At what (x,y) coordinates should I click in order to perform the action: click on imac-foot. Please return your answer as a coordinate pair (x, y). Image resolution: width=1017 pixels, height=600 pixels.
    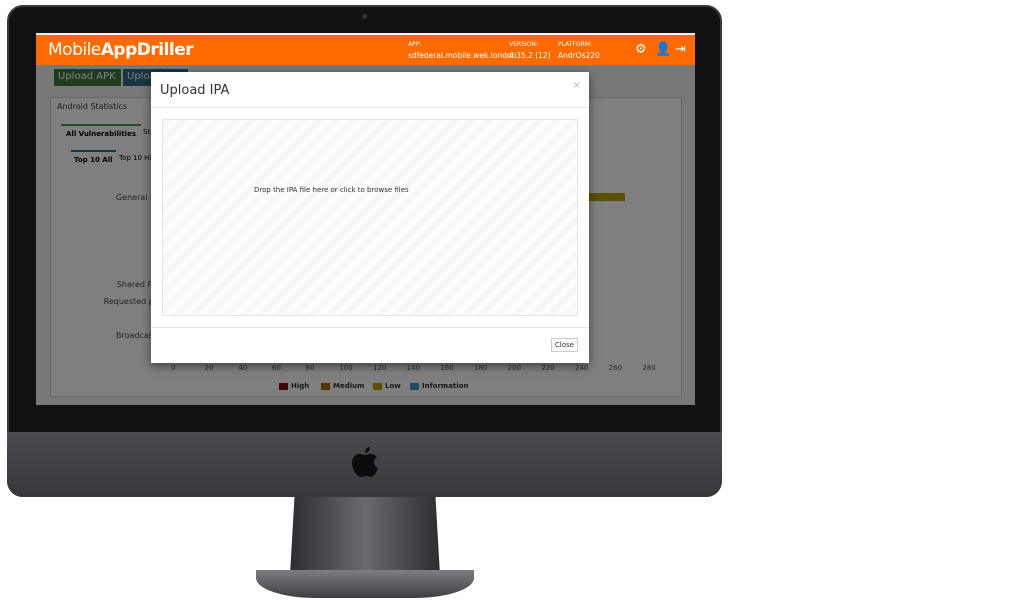
    Looking at the image, I should click on (365, 584).